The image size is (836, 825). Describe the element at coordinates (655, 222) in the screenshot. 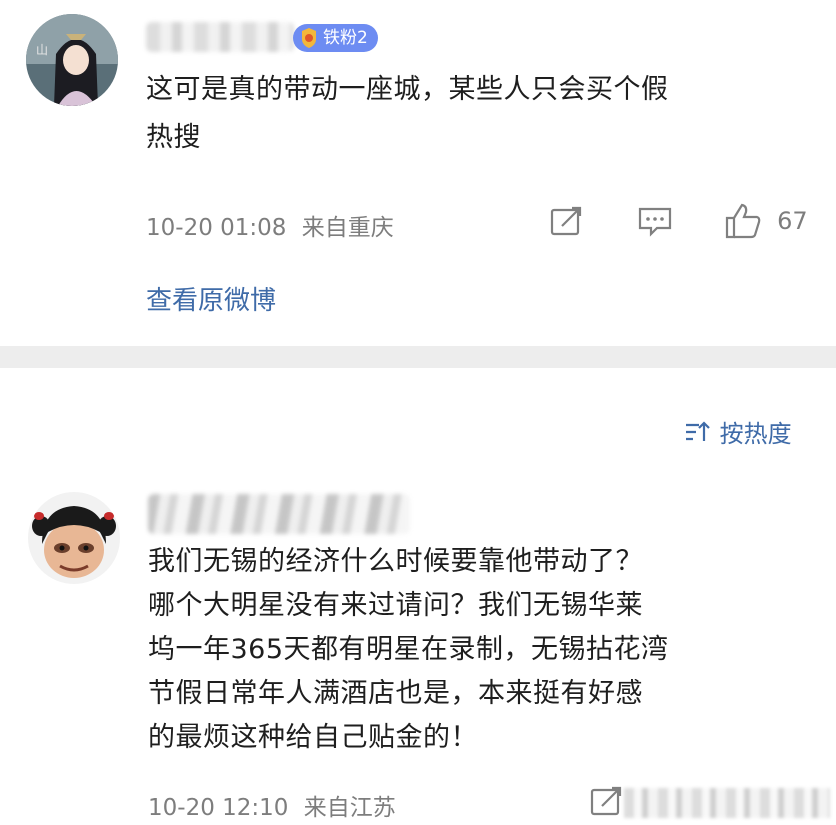

I see `comment-icon` at that location.